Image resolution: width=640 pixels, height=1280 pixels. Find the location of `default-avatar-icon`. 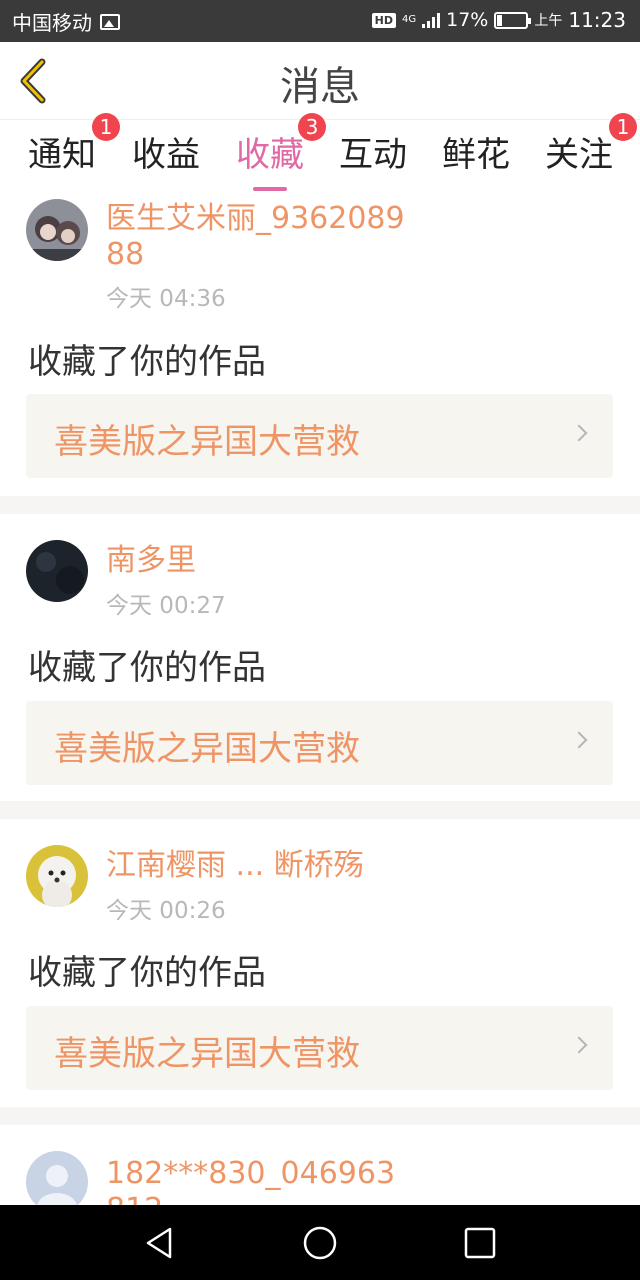

default-avatar-icon is located at coordinates (57, 1178).